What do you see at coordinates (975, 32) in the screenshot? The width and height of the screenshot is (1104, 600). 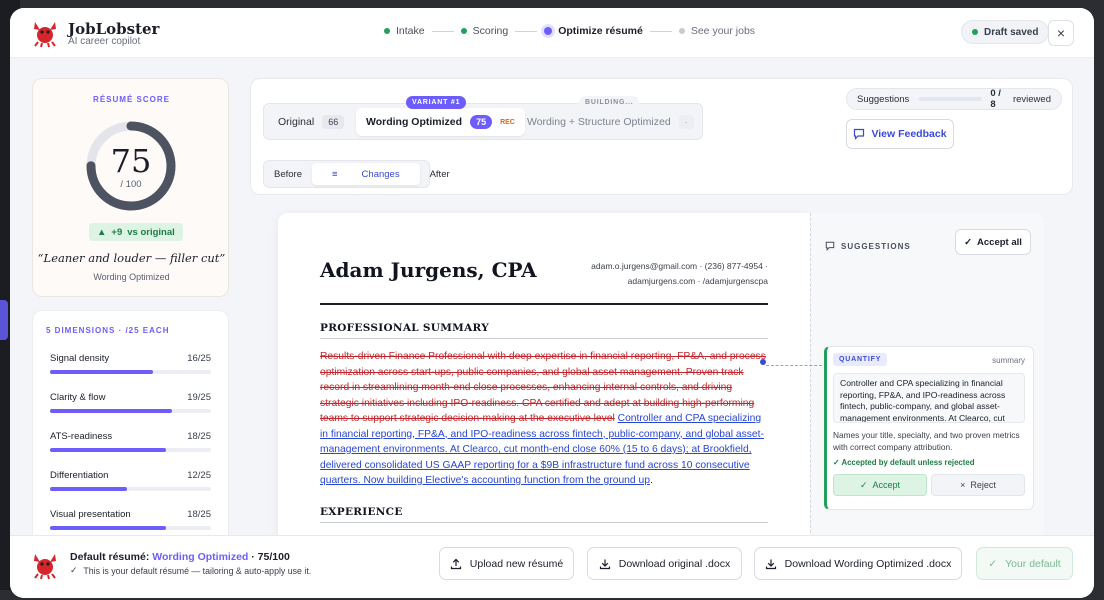 I see `saved-status-icon` at bounding box center [975, 32].